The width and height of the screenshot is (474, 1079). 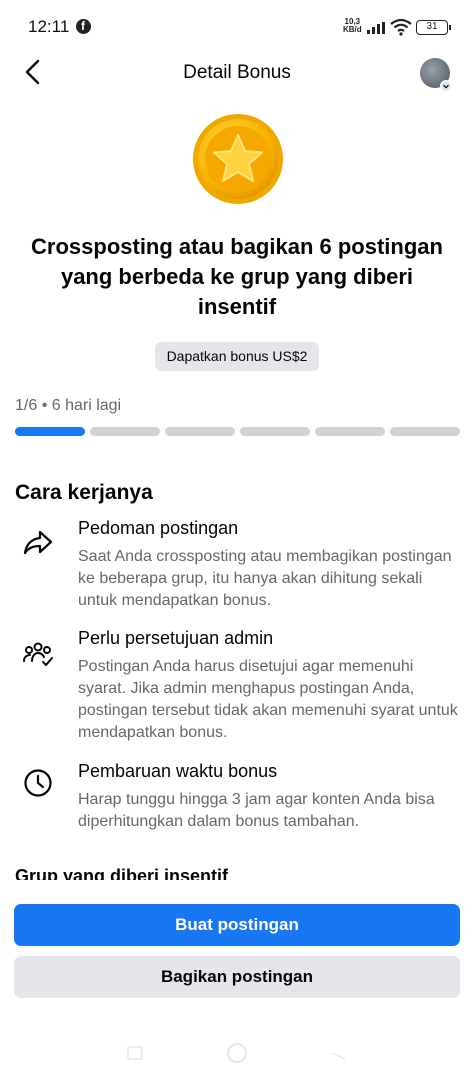 What do you see at coordinates (38, 654) in the screenshot?
I see `group-approval-icon` at bounding box center [38, 654].